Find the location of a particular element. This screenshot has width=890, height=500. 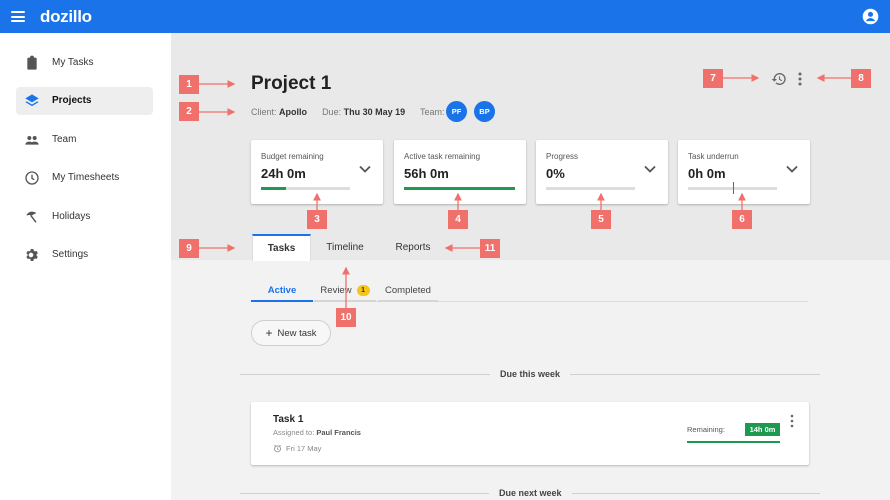

card-label: Task underrun is located at coordinates (713, 156).